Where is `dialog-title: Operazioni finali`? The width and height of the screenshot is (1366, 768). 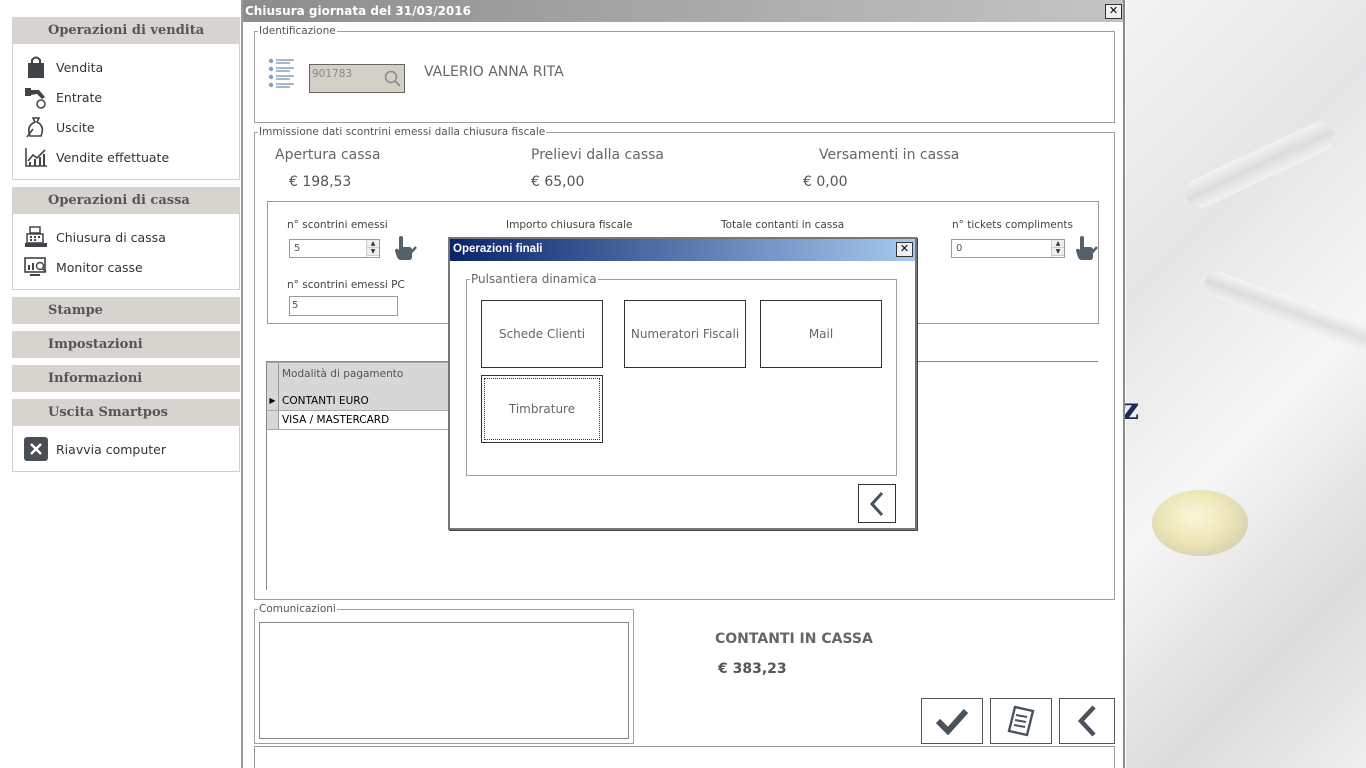
dialog-title: Operazioni finali is located at coordinates (498, 249).